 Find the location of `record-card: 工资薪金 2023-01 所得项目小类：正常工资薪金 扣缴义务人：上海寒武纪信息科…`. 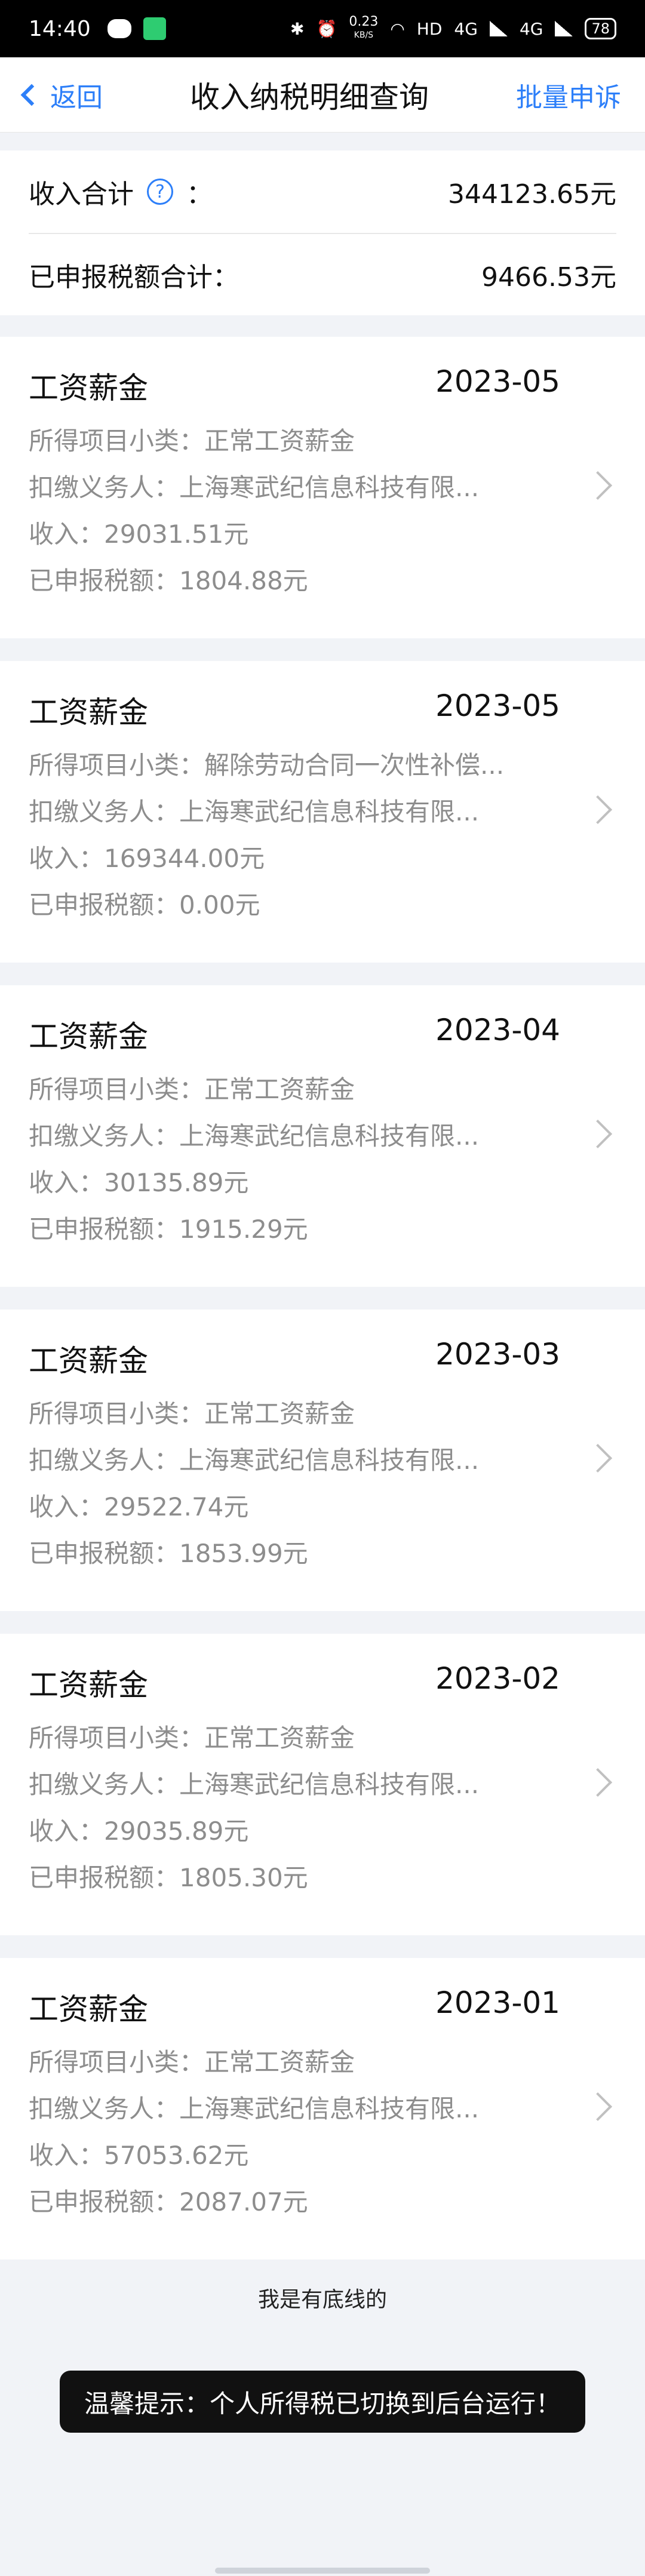

record-card: 工资薪金 2023-01 所得项目小类：正常工资薪金 扣缴义务人：上海寒武纪信息科… is located at coordinates (322, 2109).